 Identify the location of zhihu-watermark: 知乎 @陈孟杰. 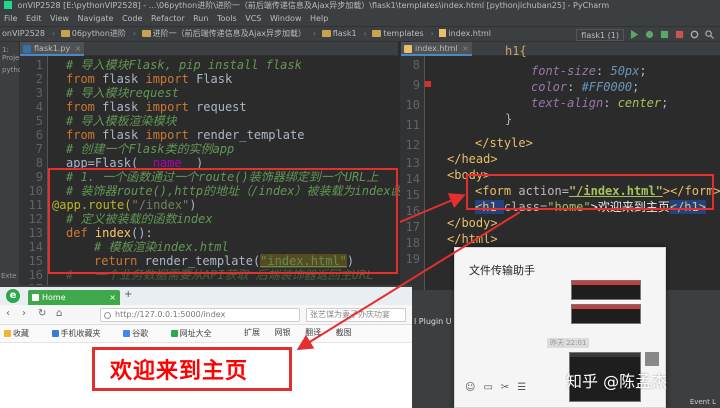
(617, 381).